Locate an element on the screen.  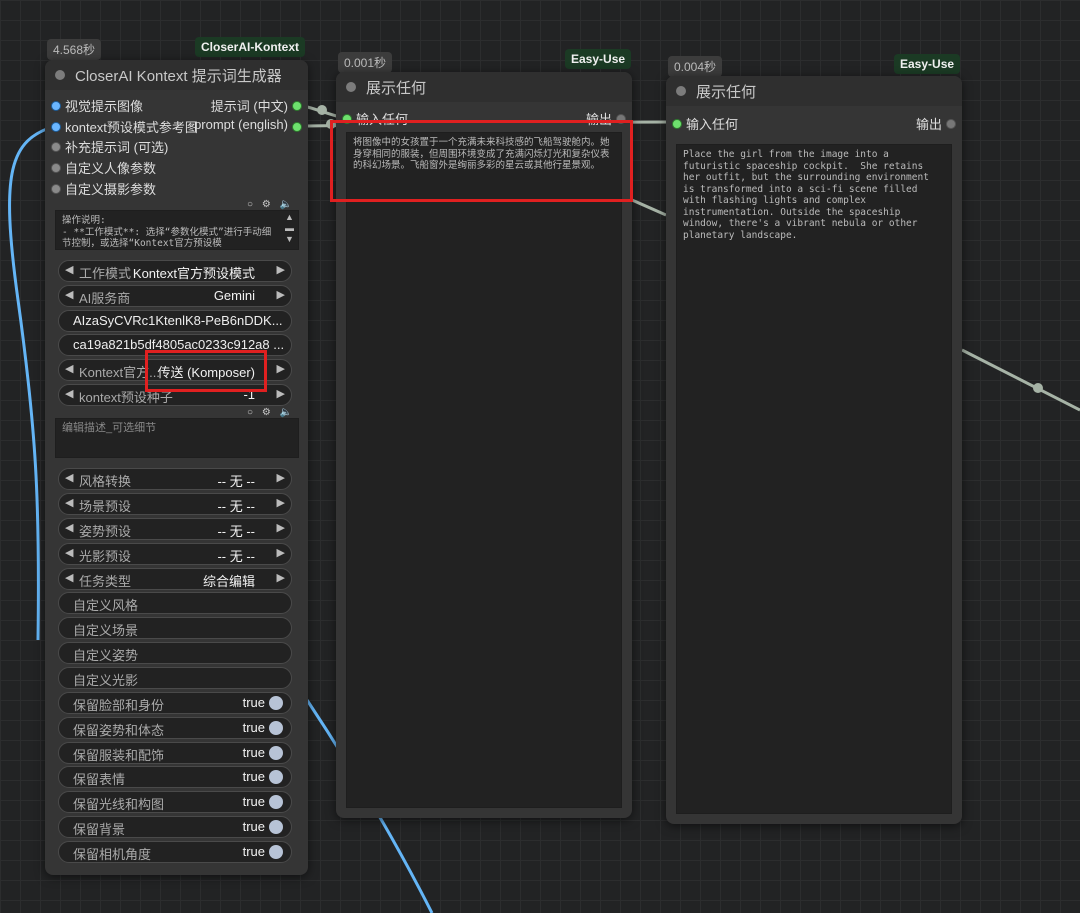
output-slot: 输出 is located at coordinates (926, 123).